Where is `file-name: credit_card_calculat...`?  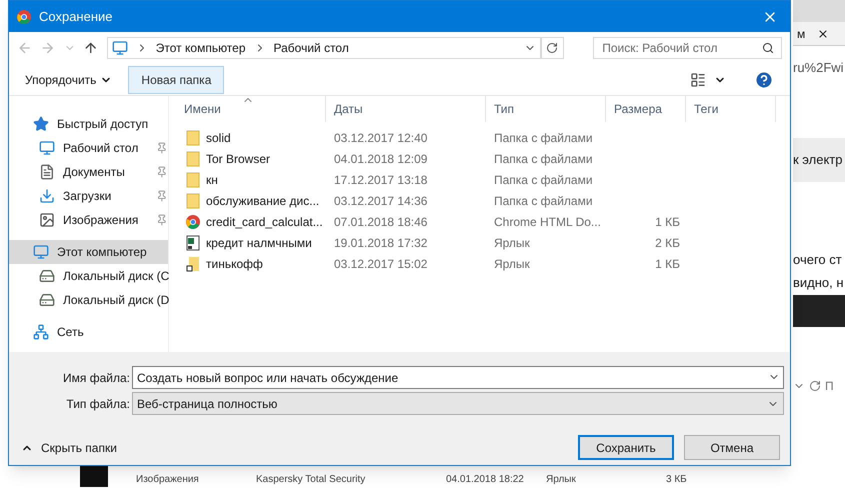
file-name: credit_card_calculat... is located at coordinates (264, 221).